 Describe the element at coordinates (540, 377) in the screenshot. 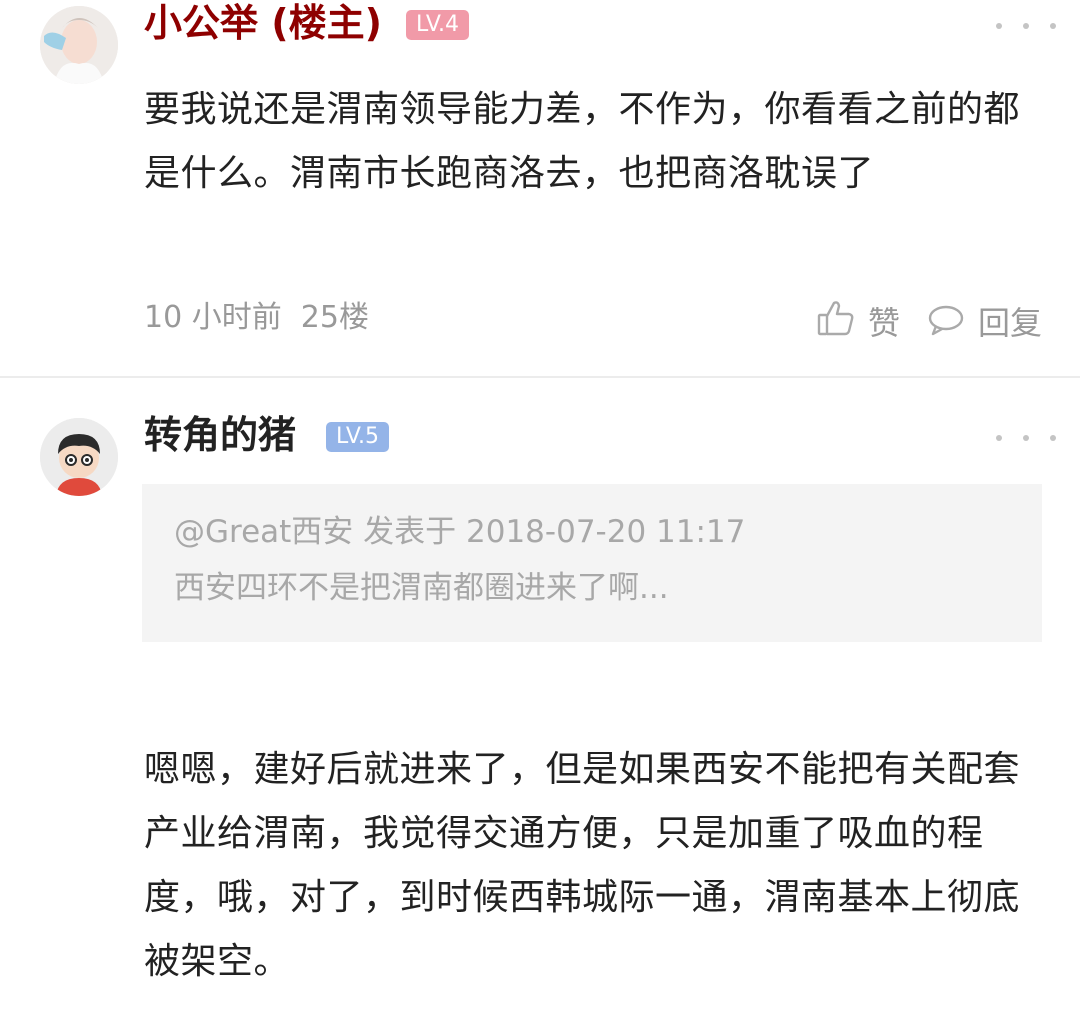

I see `post-divider` at that location.